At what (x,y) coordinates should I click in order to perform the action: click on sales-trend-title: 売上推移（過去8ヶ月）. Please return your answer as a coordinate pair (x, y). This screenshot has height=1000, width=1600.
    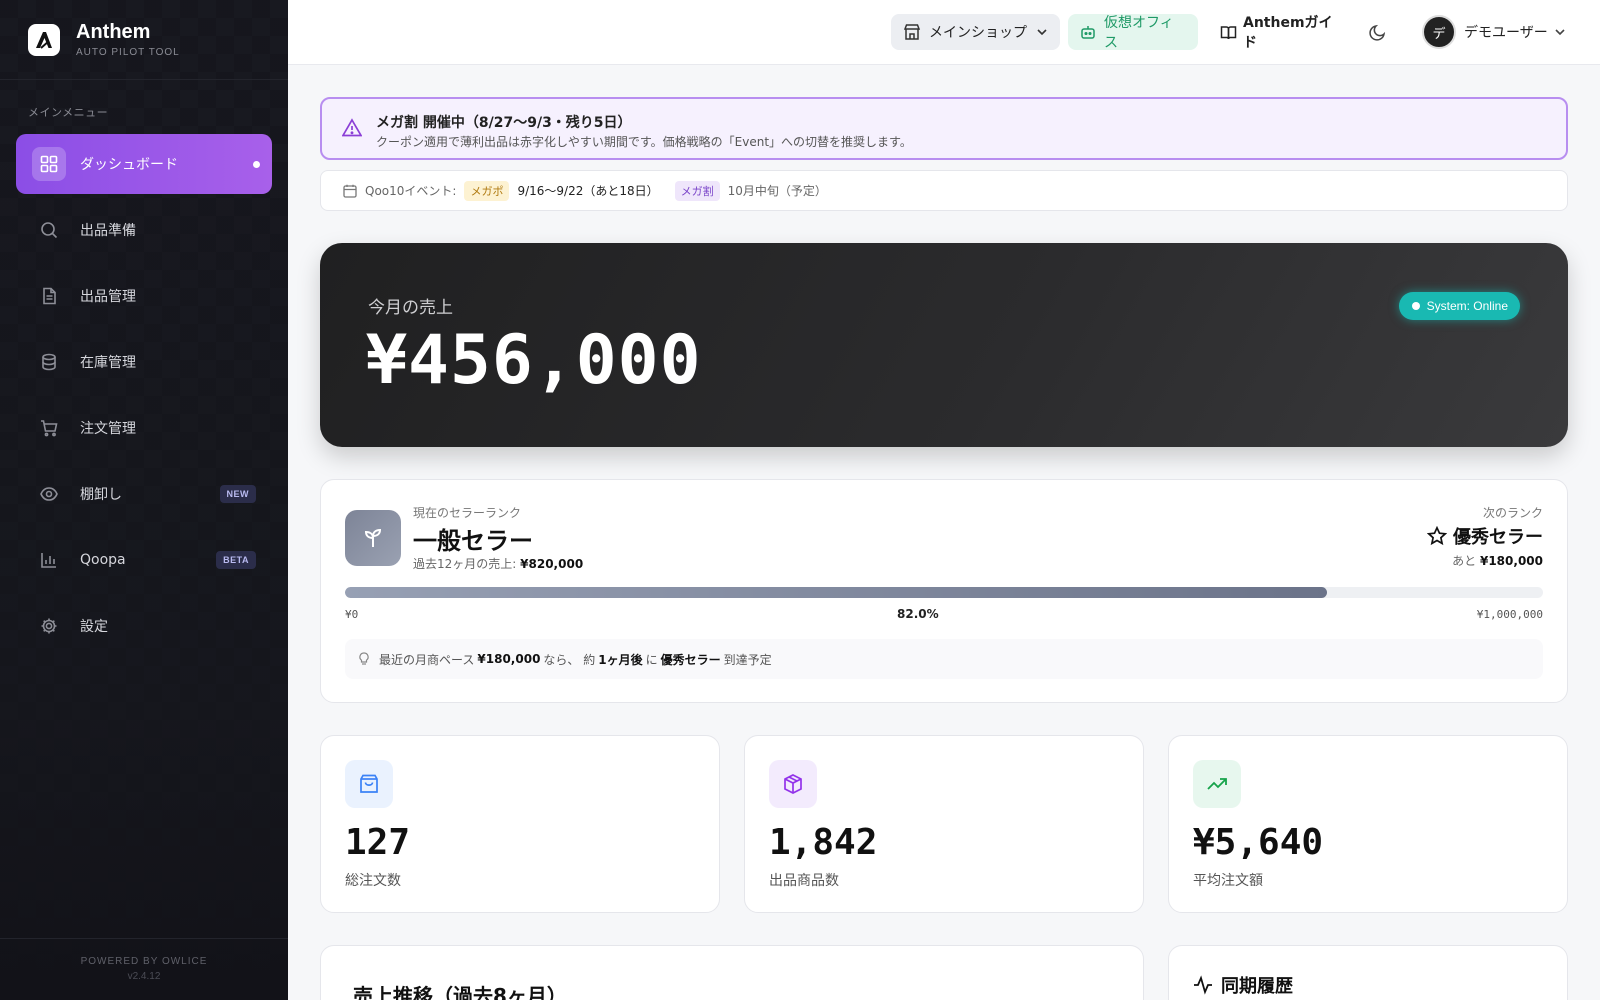
    Looking at the image, I should click on (460, 992).